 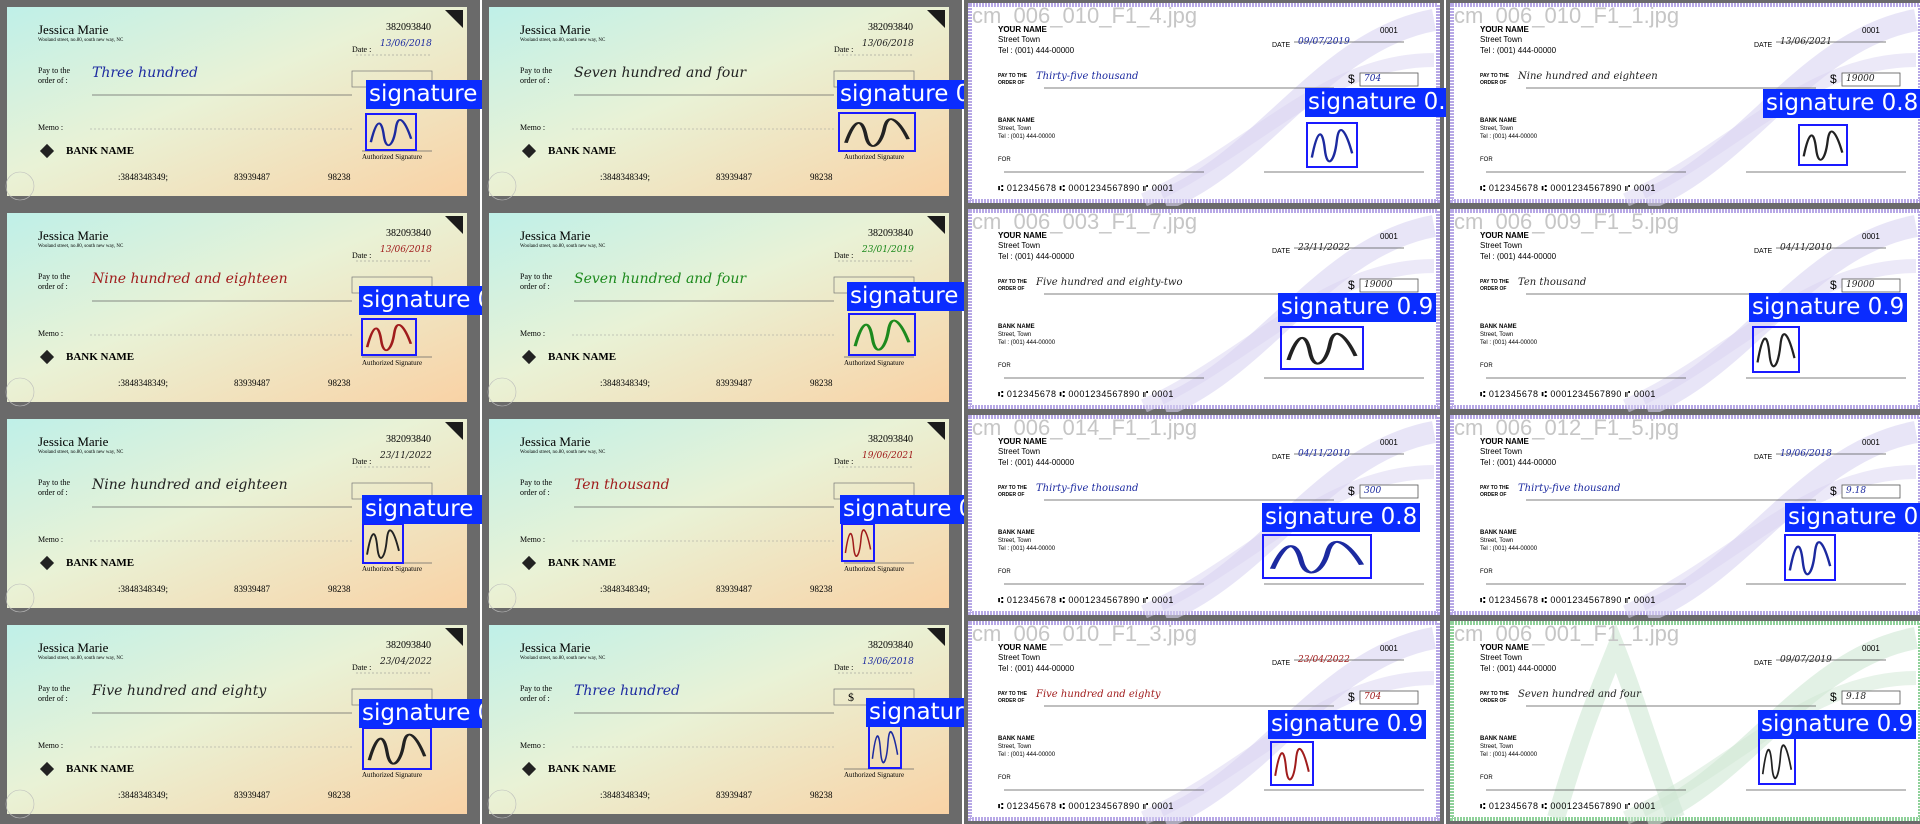 I want to click on file-name-overlay: cm_006_010_F1_3.jpg, so click(x=1085, y=633).